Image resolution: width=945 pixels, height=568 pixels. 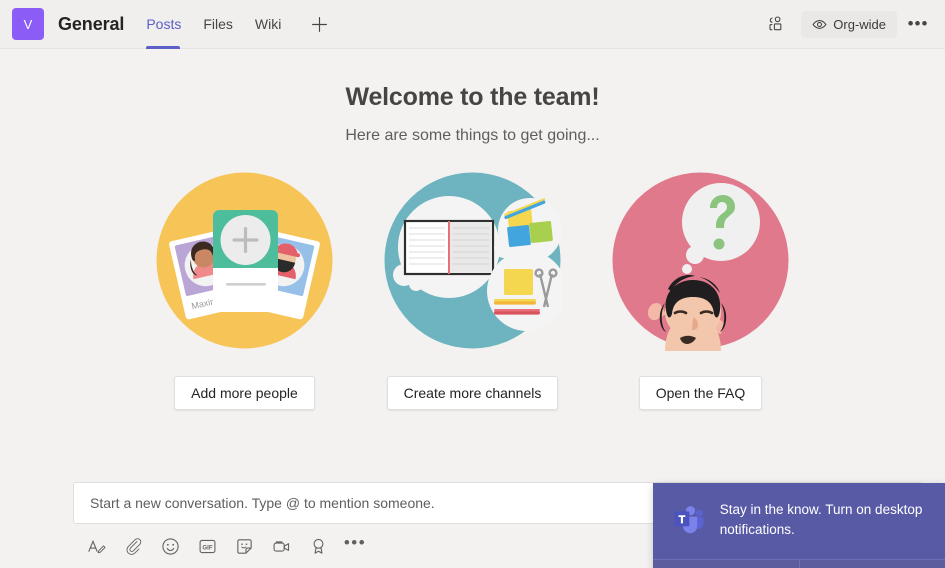 I want to click on channel-tabs: Posts Files Wiki, so click(x=240, y=24).